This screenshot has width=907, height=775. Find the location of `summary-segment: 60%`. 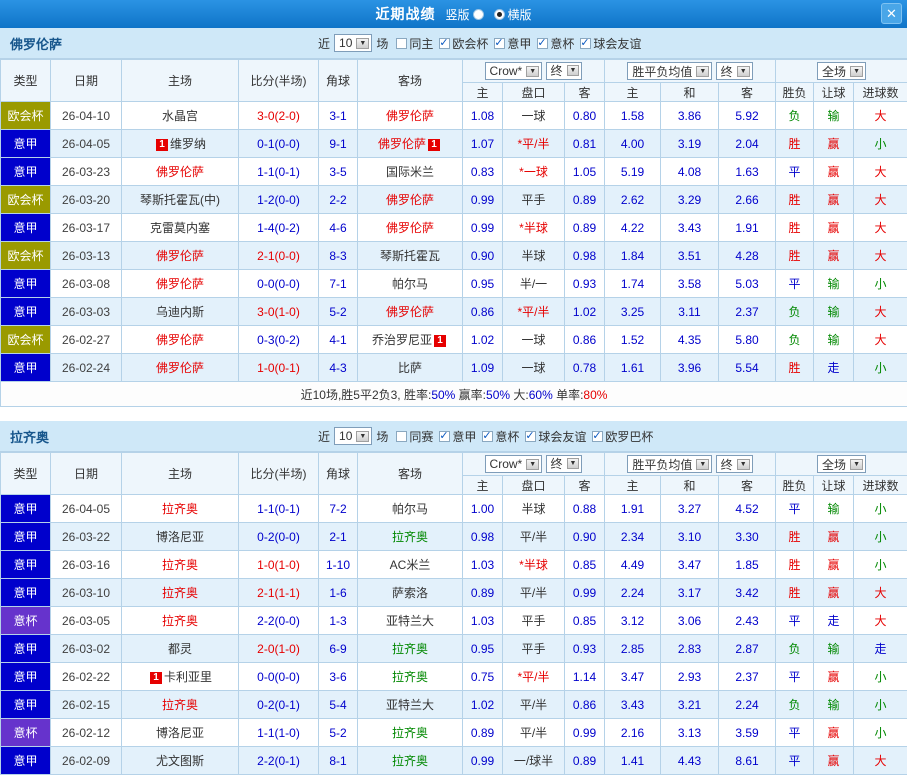

summary-segment: 60% is located at coordinates (541, 395).